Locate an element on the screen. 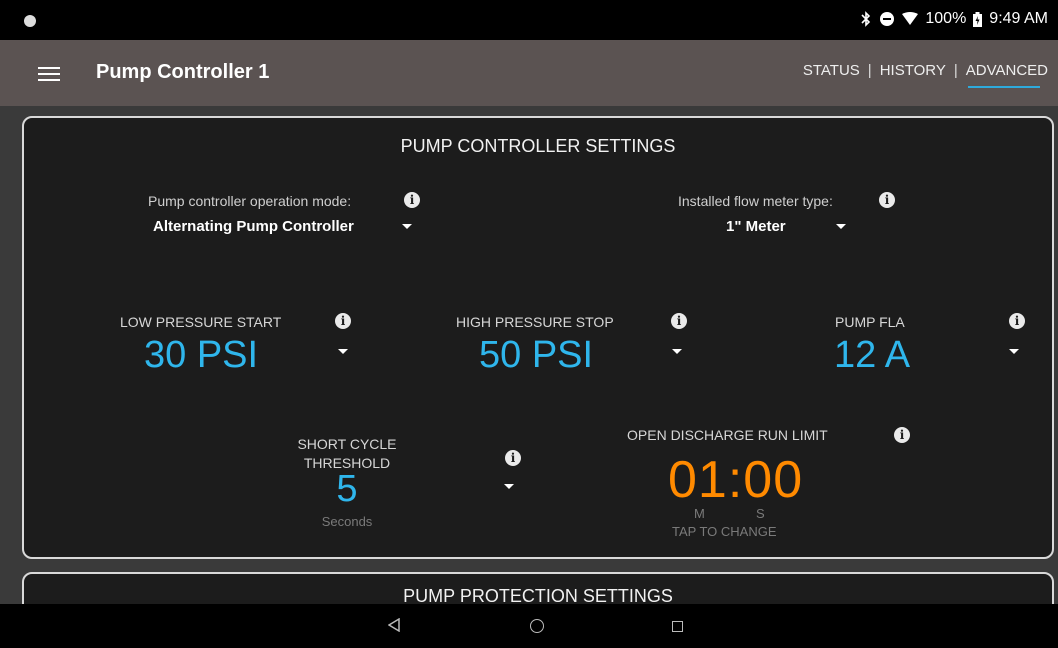  status-icons: 100% 9:49 AM is located at coordinates (954, 19).